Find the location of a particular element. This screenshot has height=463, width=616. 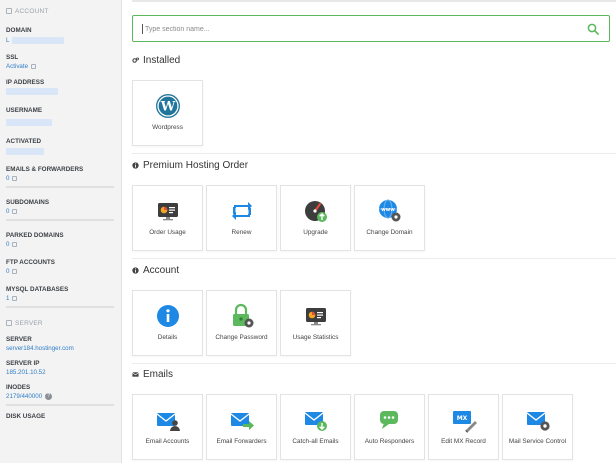

details-icon is located at coordinates (167, 316).